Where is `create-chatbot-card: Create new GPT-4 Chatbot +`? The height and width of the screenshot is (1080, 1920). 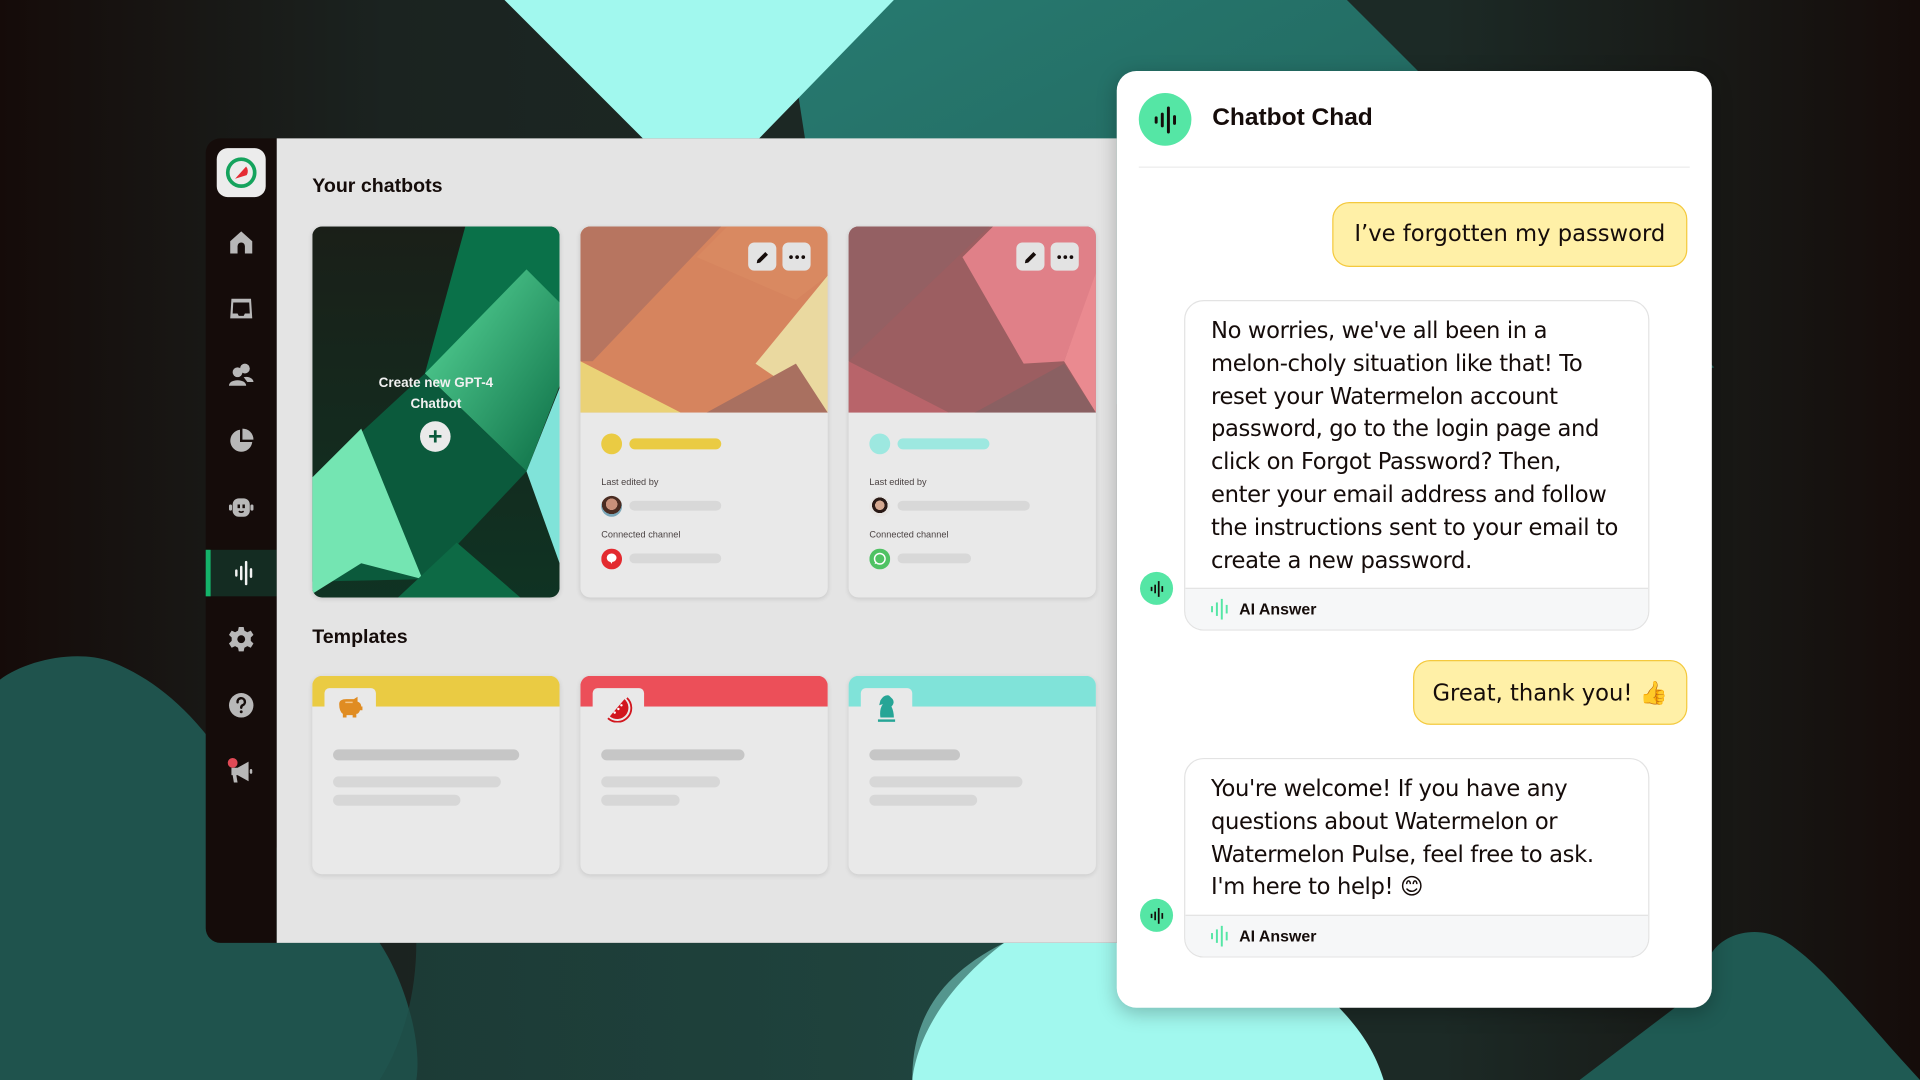
create-chatbot-card: Create new GPT-4 Chatbot + is located at coordinates (436, 412).